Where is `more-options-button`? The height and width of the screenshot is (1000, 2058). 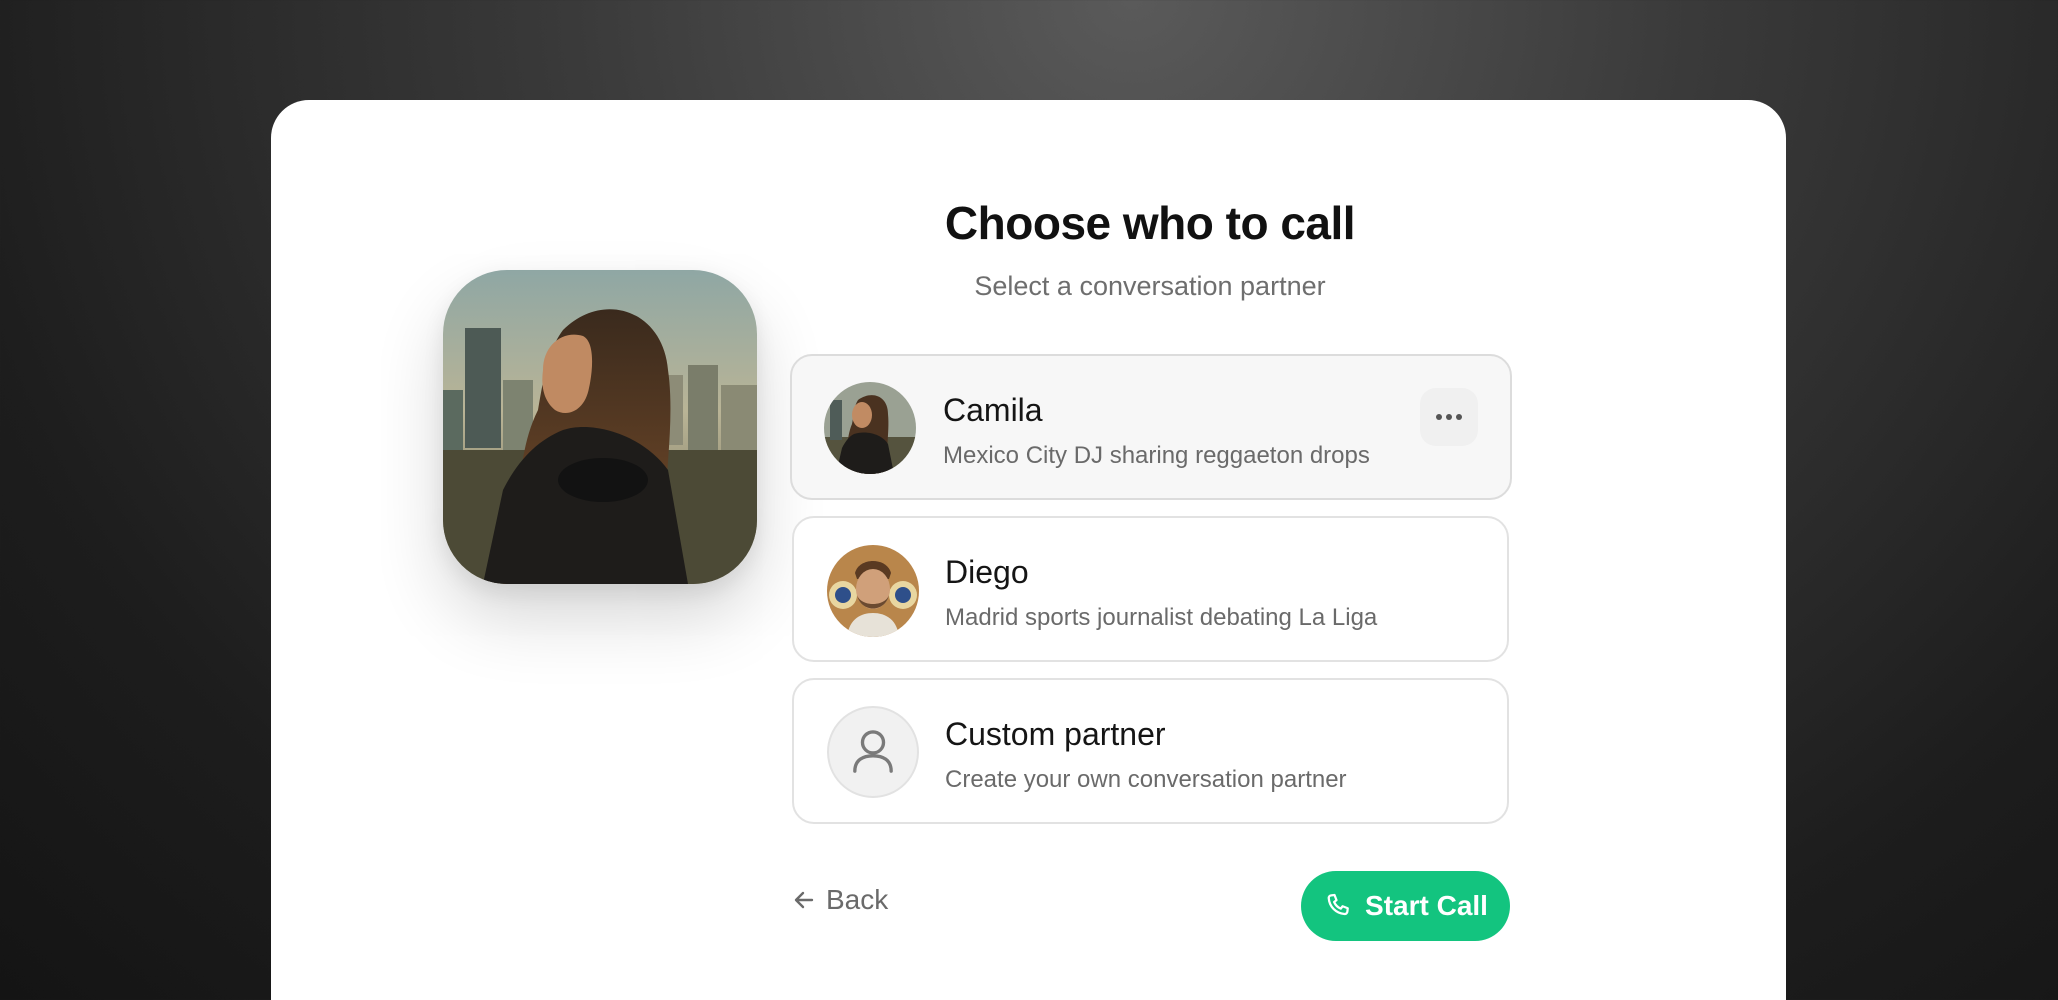
more-options-button is located at coordinates (1449, 417).